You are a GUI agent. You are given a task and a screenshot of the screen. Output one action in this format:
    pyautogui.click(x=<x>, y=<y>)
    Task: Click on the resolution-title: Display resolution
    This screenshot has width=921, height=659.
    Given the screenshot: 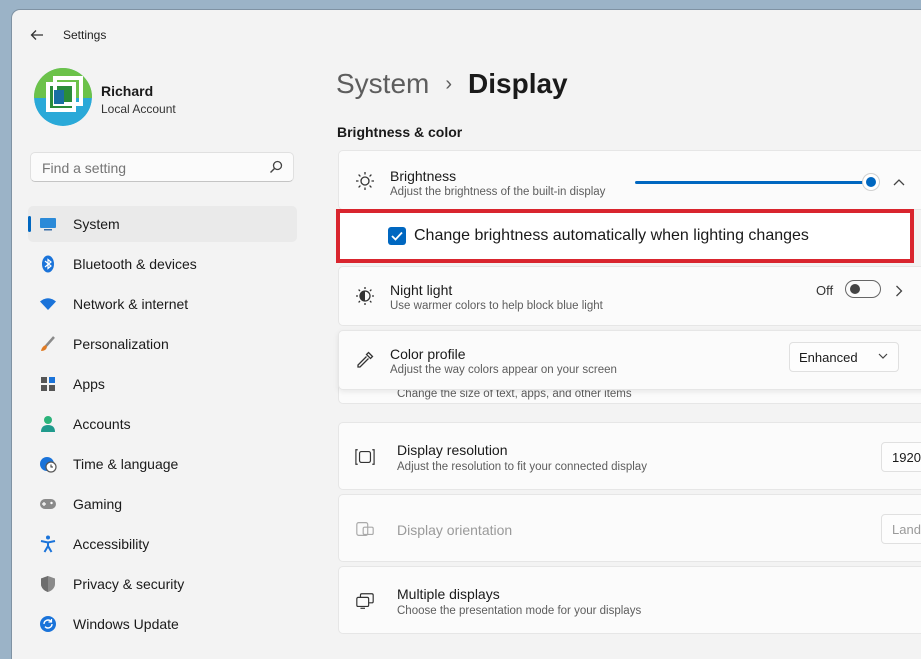 What is the action you would take?
    pyautogui.click(x=452, y=450)
    